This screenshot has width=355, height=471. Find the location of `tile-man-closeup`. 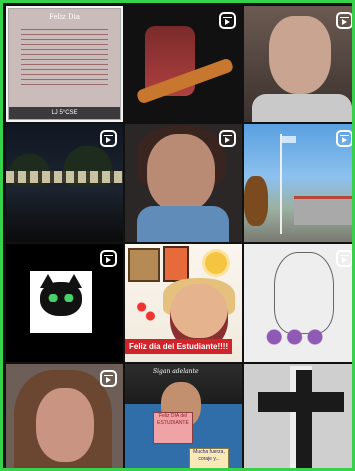

tile-man-closeup is located at coordinates (298, 64).